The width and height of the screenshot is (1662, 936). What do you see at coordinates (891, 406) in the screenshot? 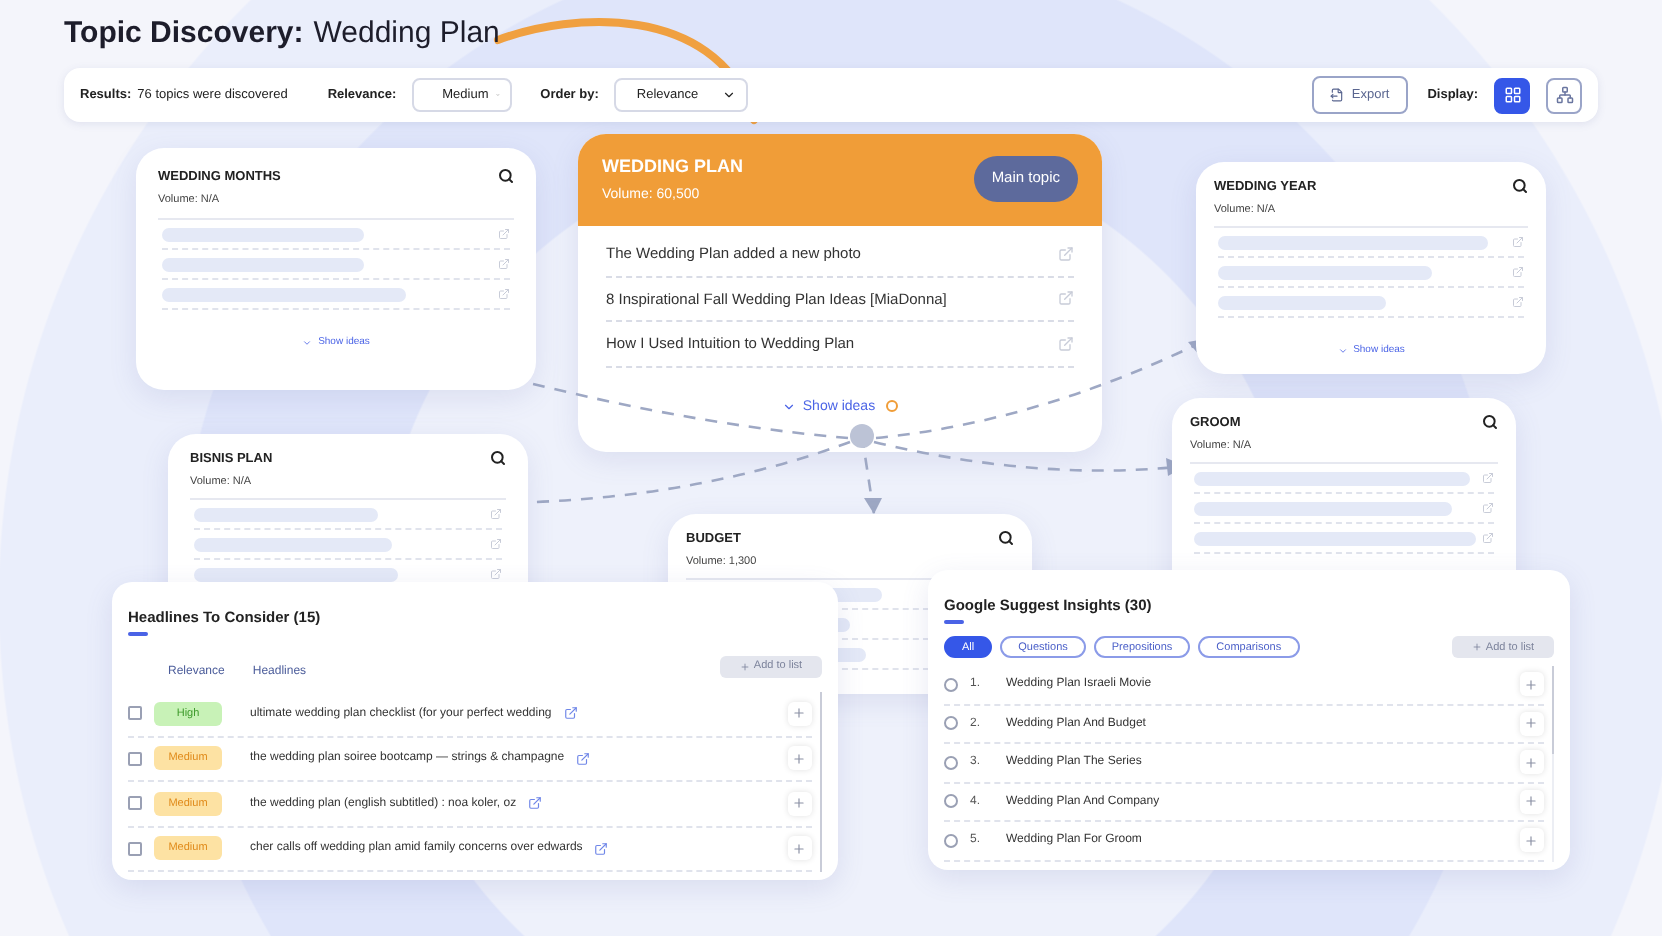
I see `ring-icon` at bounding box center [891, 406].